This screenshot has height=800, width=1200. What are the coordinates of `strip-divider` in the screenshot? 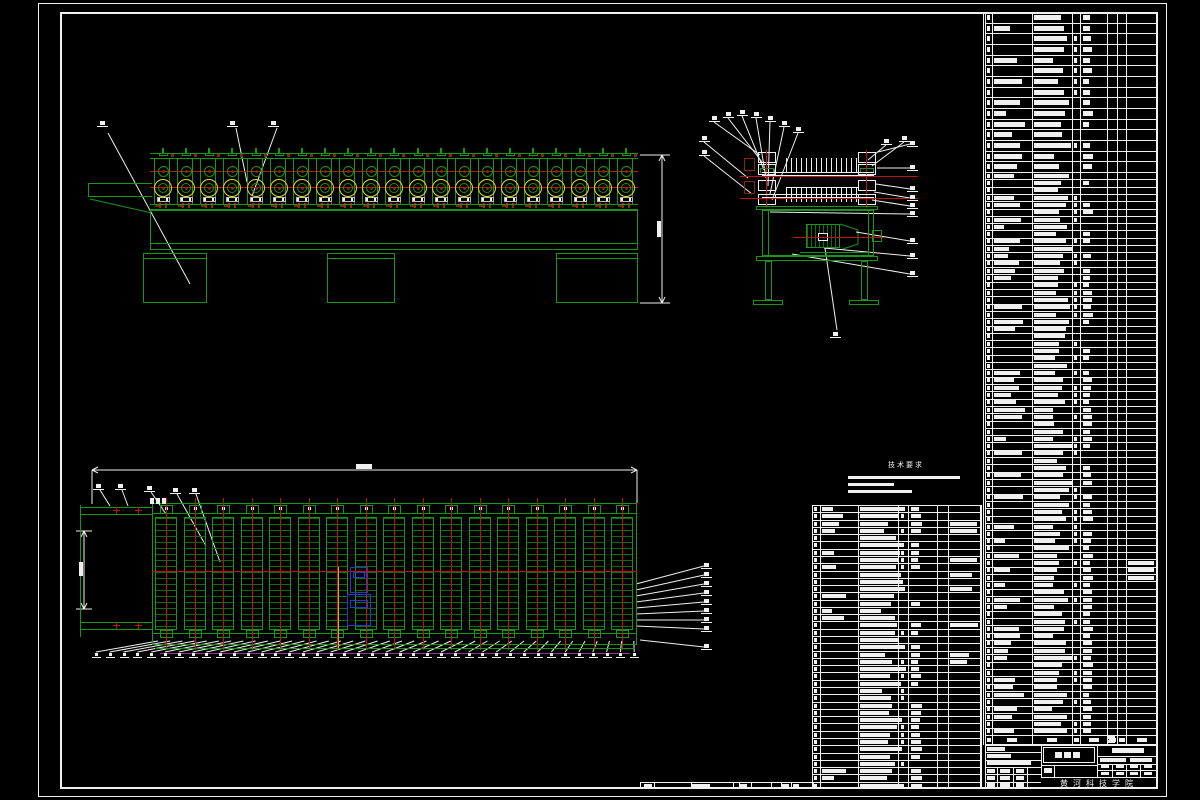 It's located at (751, 785).